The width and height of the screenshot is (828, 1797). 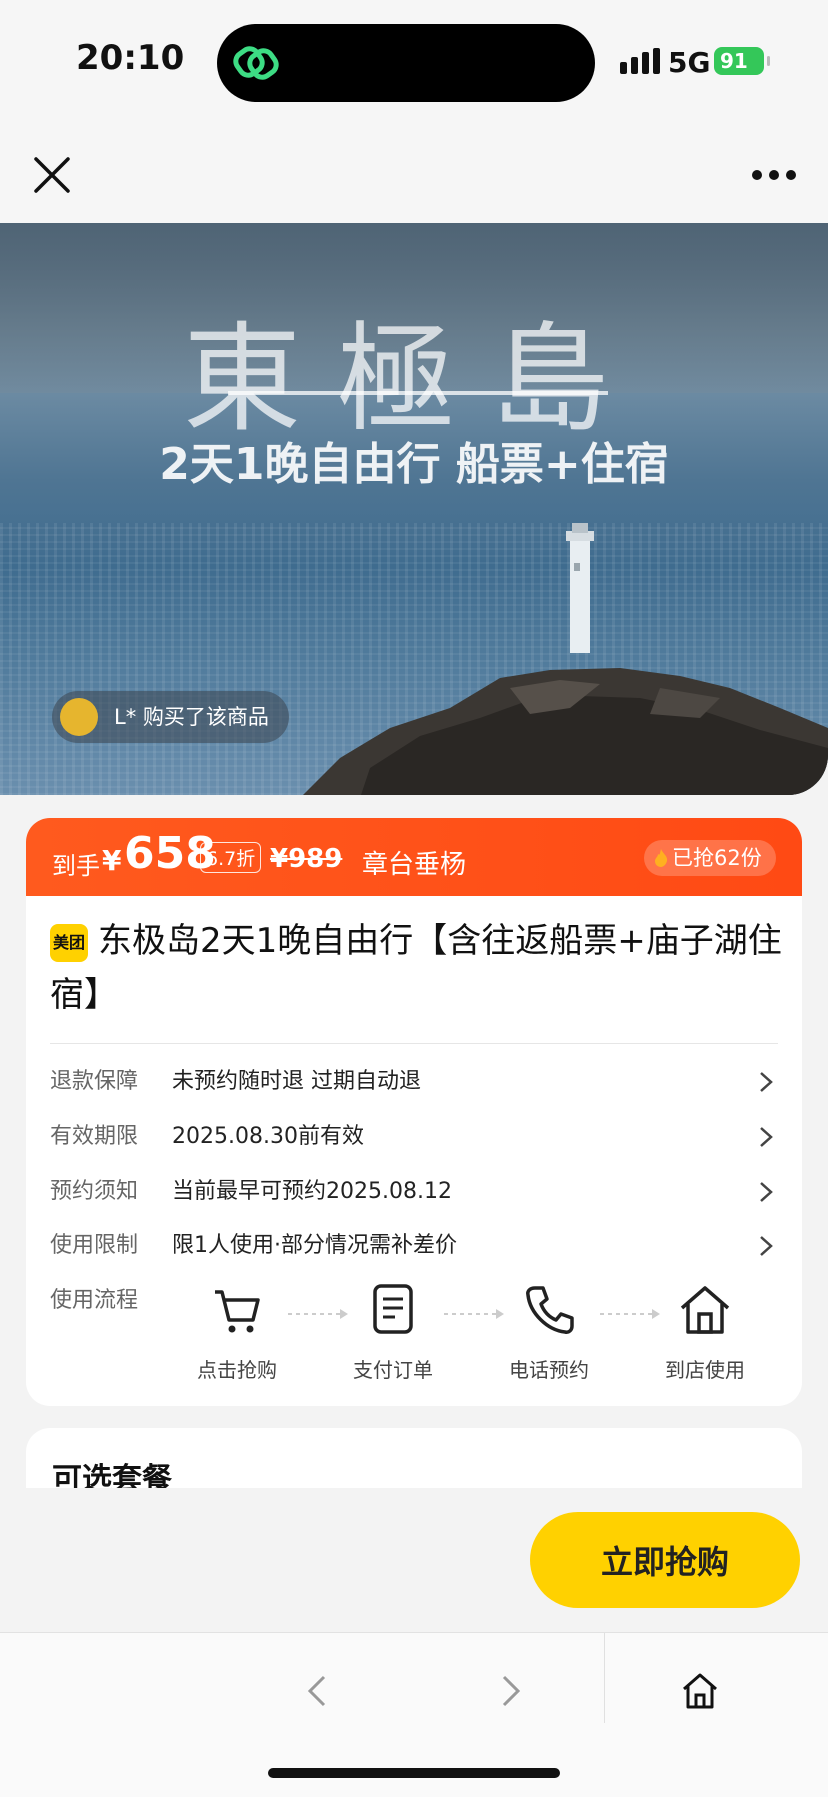 What do you see at coordinates (604, 1678) in the screenshot?
I see `toolbar-divider` at bounding box center [604, 1678].